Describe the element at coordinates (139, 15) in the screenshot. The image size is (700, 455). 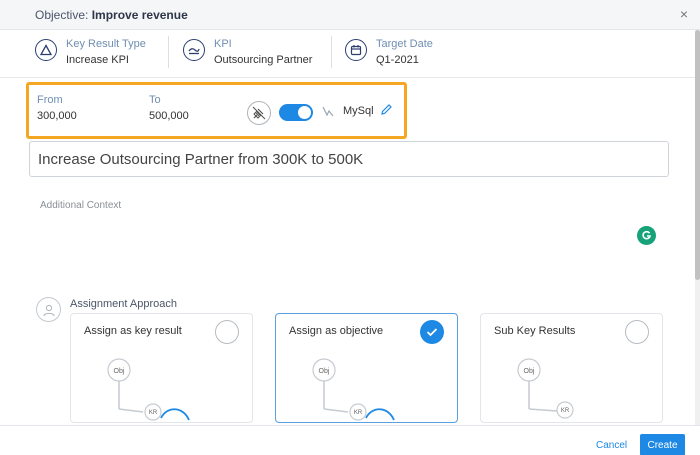
I see `objective-name: Improve revenue` at that location.